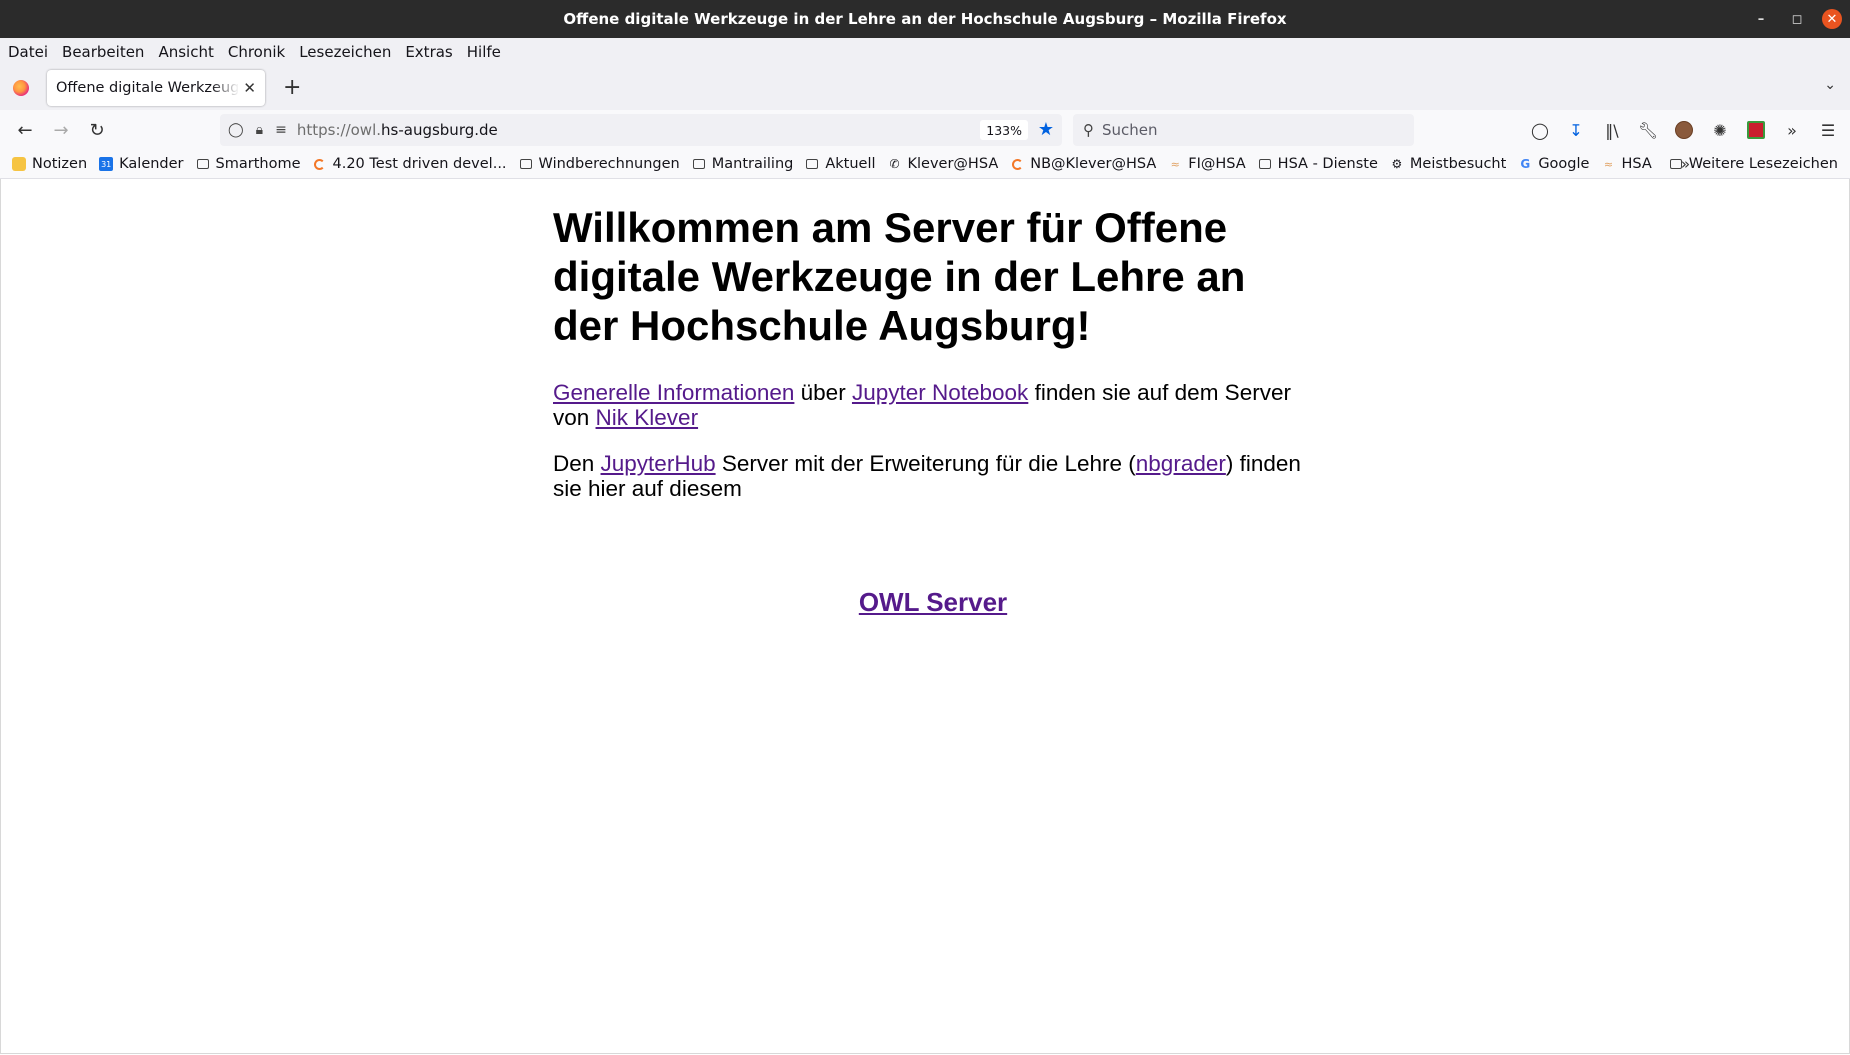 The image size is (1850, 1055). What do you see at coordinates (19, 164) in the screenshot?
I see `notes-icon` at bounding box center [19, 164].